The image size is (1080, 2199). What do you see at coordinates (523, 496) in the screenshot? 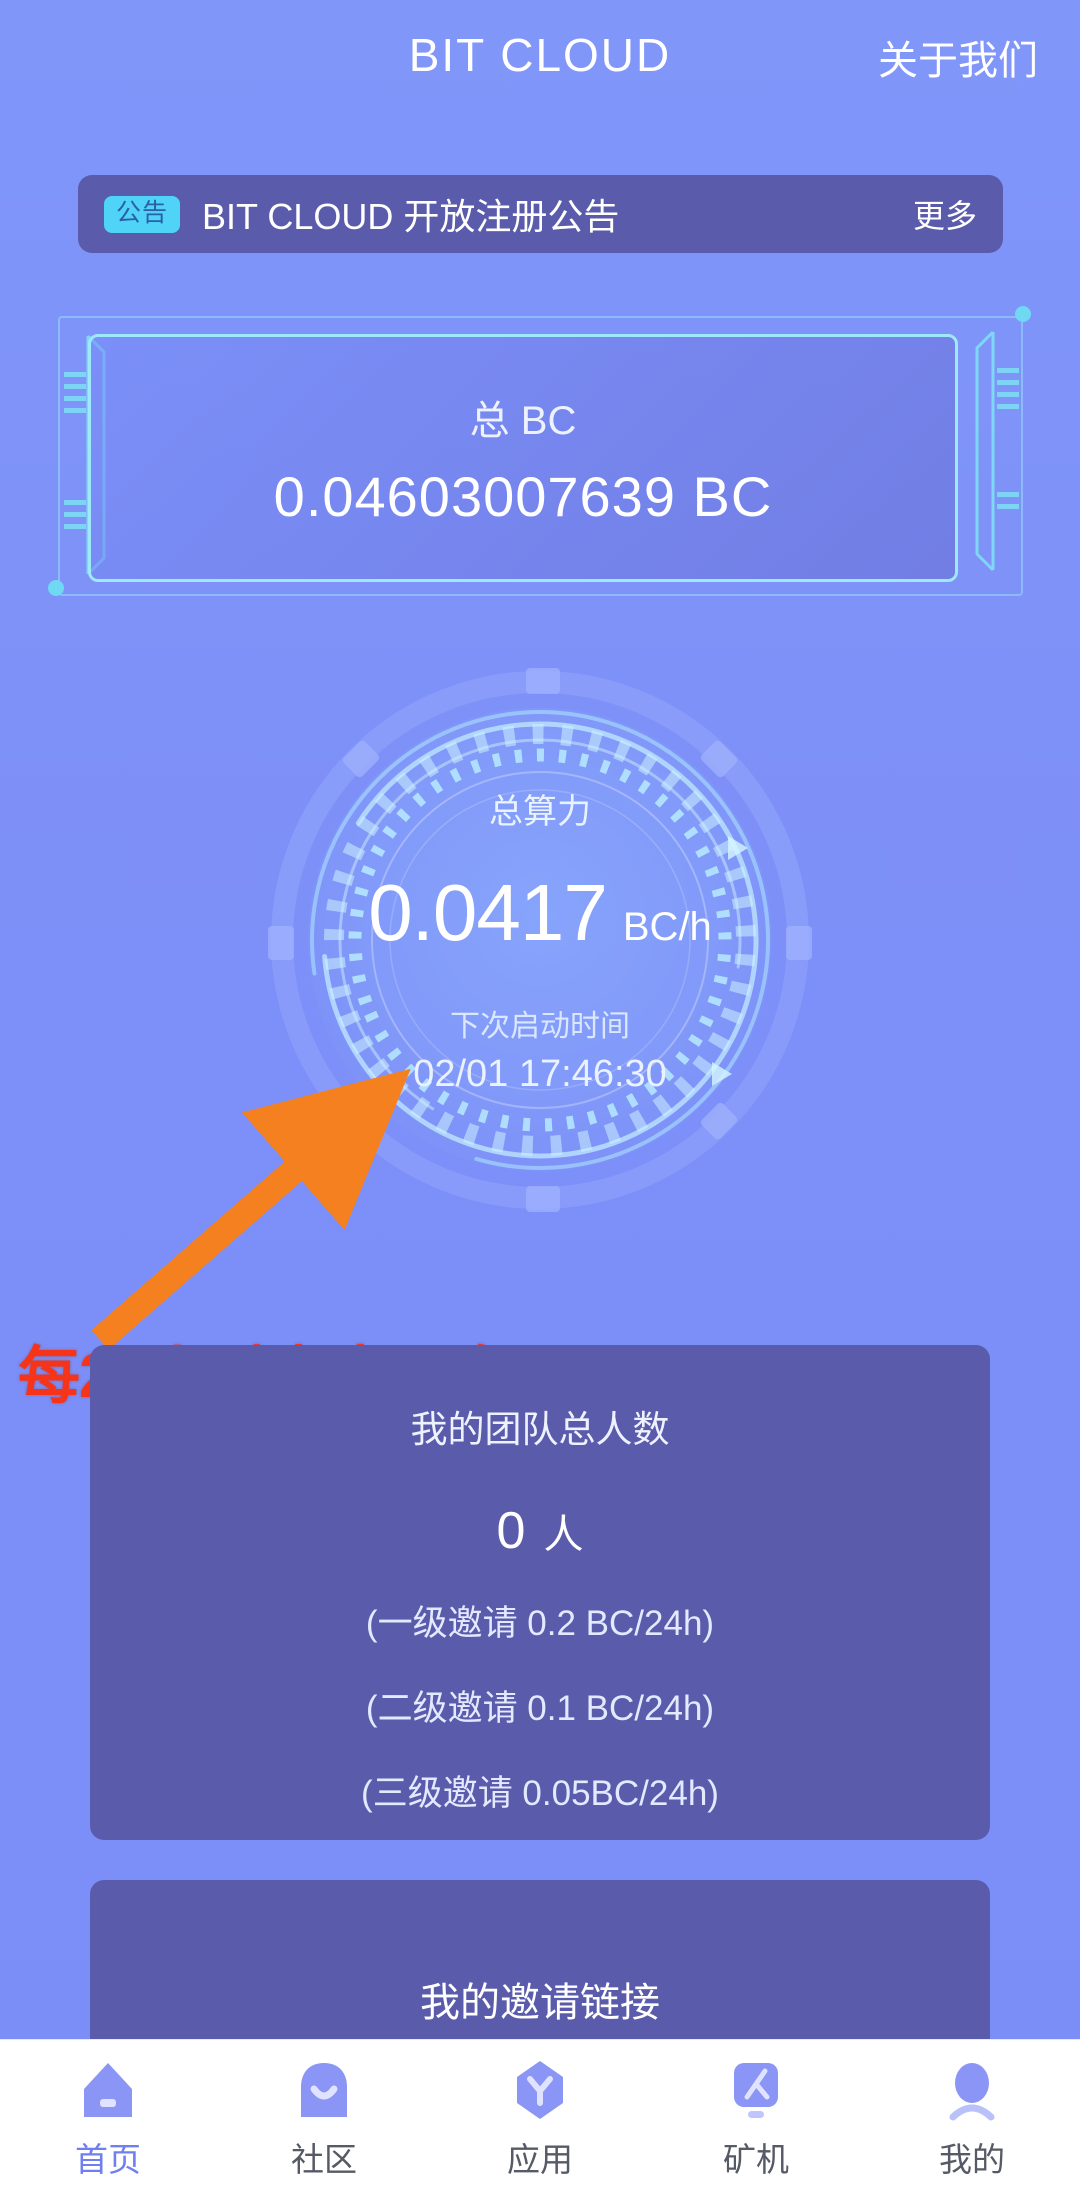
I see `total-bc-value: 0.04603007639 BC` at bounding box center [523, 496].